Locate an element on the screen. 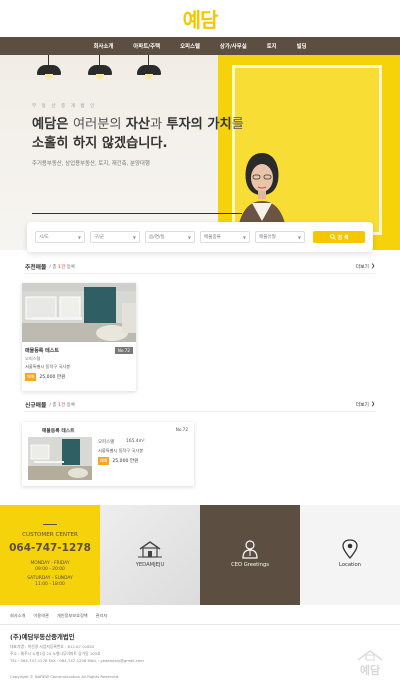 Image resolution: width=400 pixels, height=690 pixels. hero-title: 예담은 여러분의 자산과 투자의 가치를 소홀히 하지 않겠습니다. is located at coordinates (138, 134).